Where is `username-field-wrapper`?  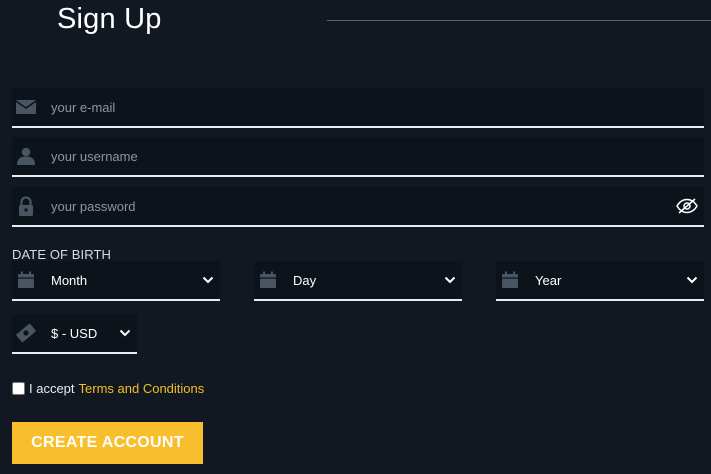 username-field-wrapper is located at coordinates (358, 157).